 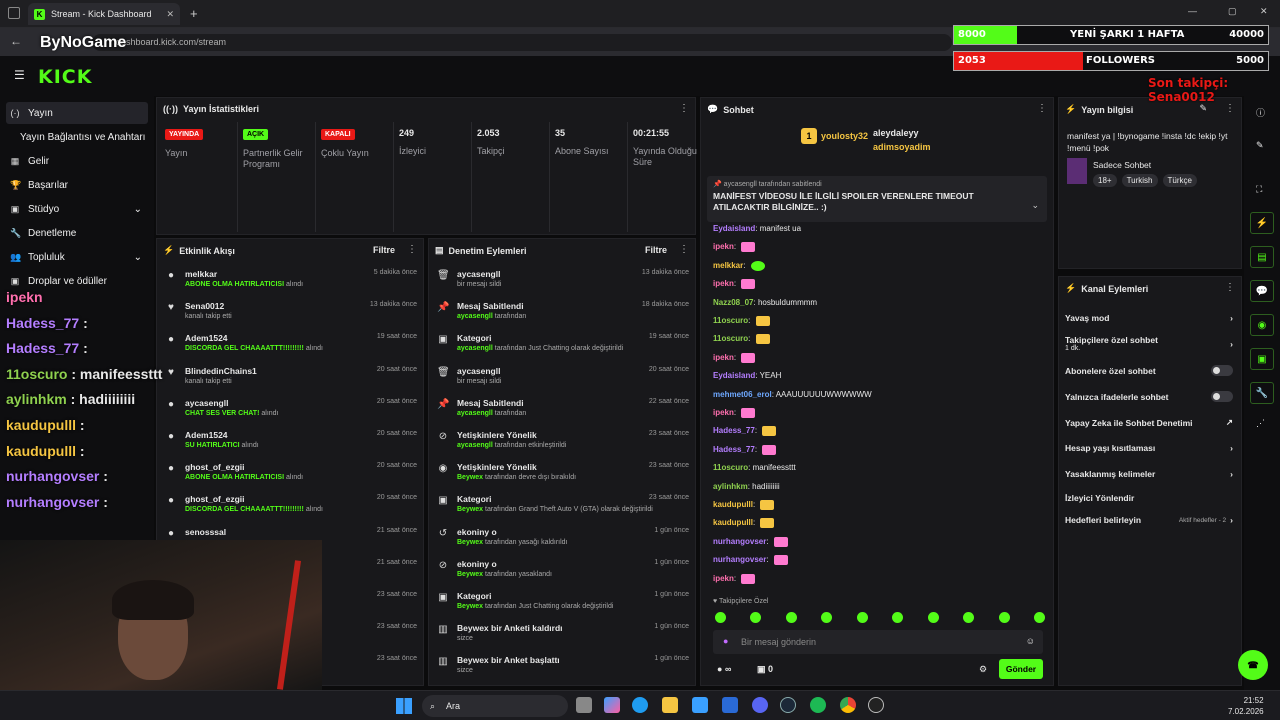 What do you see at coordinates (584, 705) in the screenshot?
I see `file-explorer-icon` at bounding box center [584, 705].